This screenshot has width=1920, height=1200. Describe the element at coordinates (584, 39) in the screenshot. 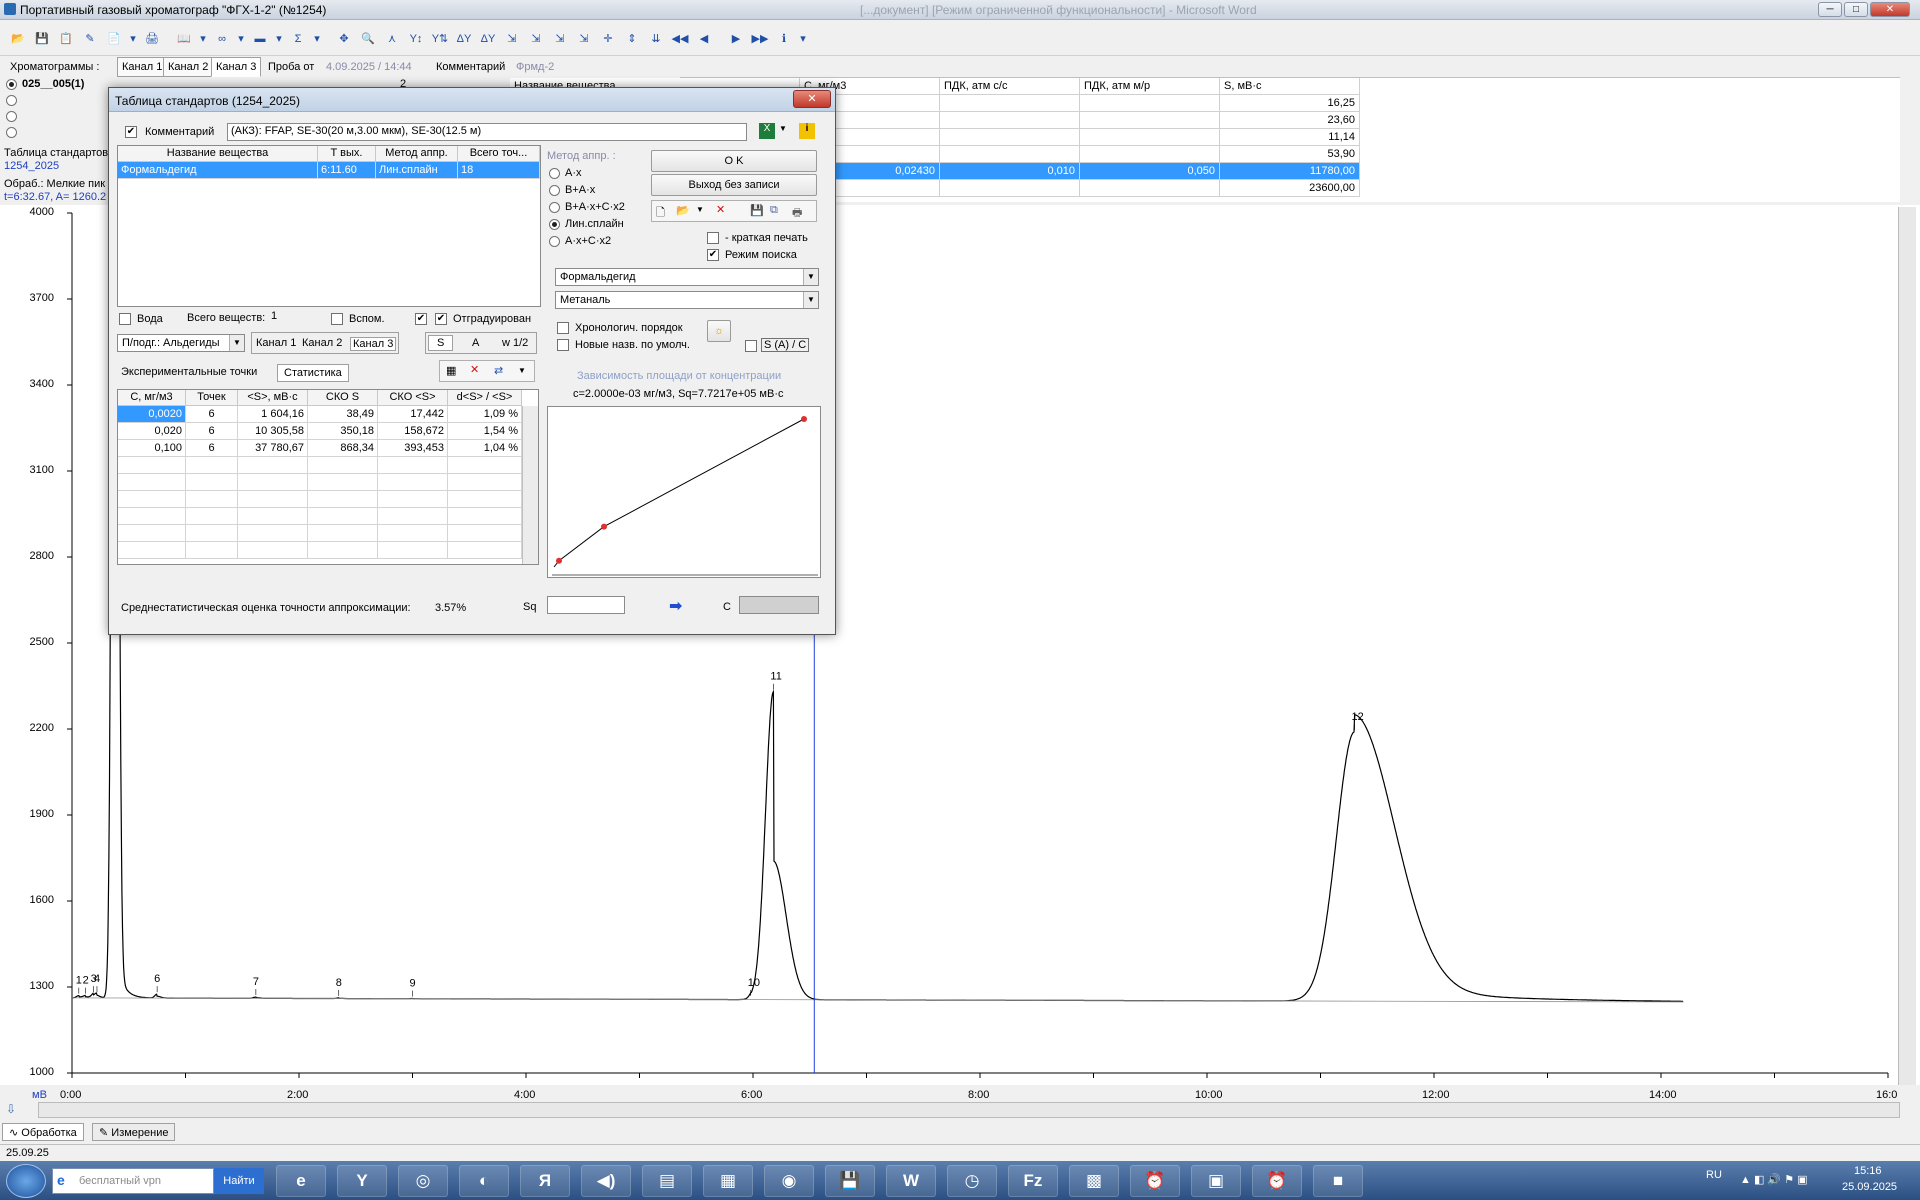

I see `toolbar-button-25: ⇲` at that location.